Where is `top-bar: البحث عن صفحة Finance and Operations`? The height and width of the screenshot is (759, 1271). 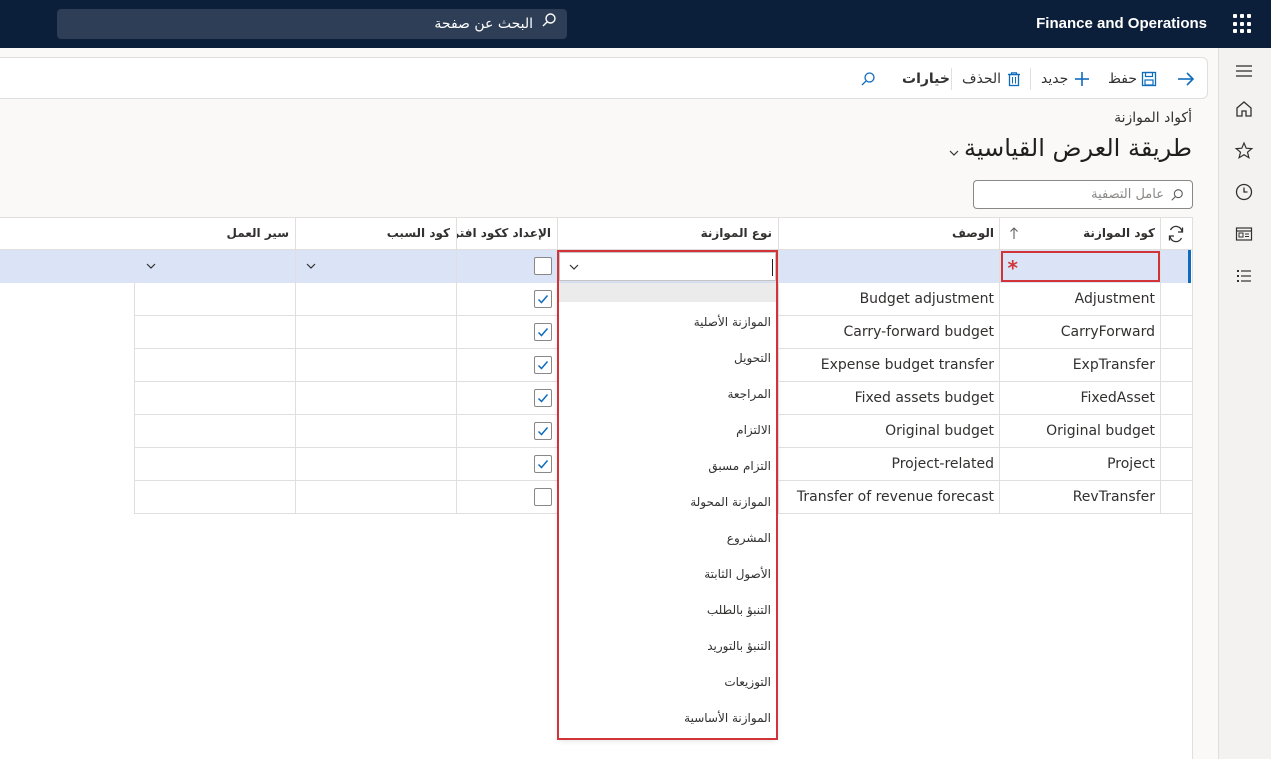 top-bar: البحث عن صفحة Finance and Operations is located at coordinates (635, 24).